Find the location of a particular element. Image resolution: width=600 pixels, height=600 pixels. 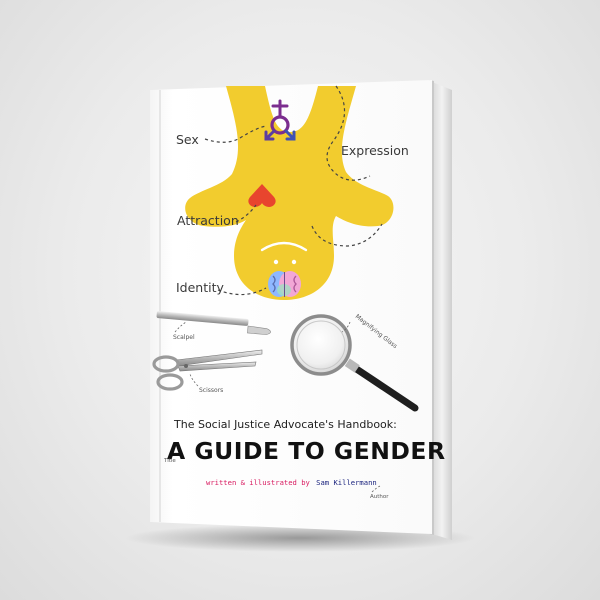

author-name: Sam Killermann is located at coordinates (346, 482).